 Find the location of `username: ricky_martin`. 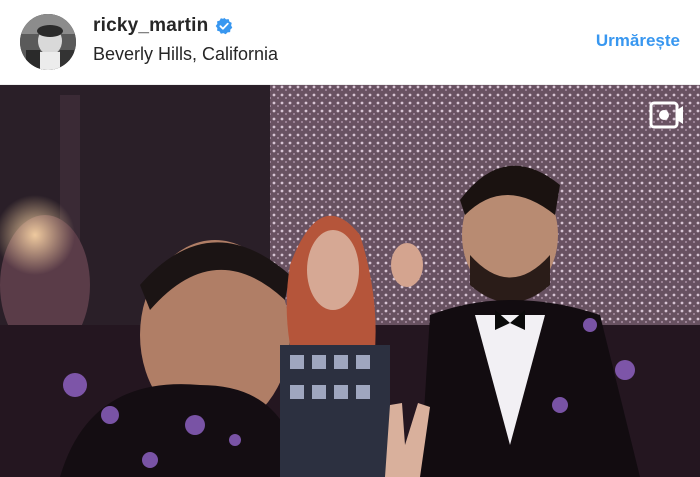

username: ricky_martin is located at coordinates (150, 26).